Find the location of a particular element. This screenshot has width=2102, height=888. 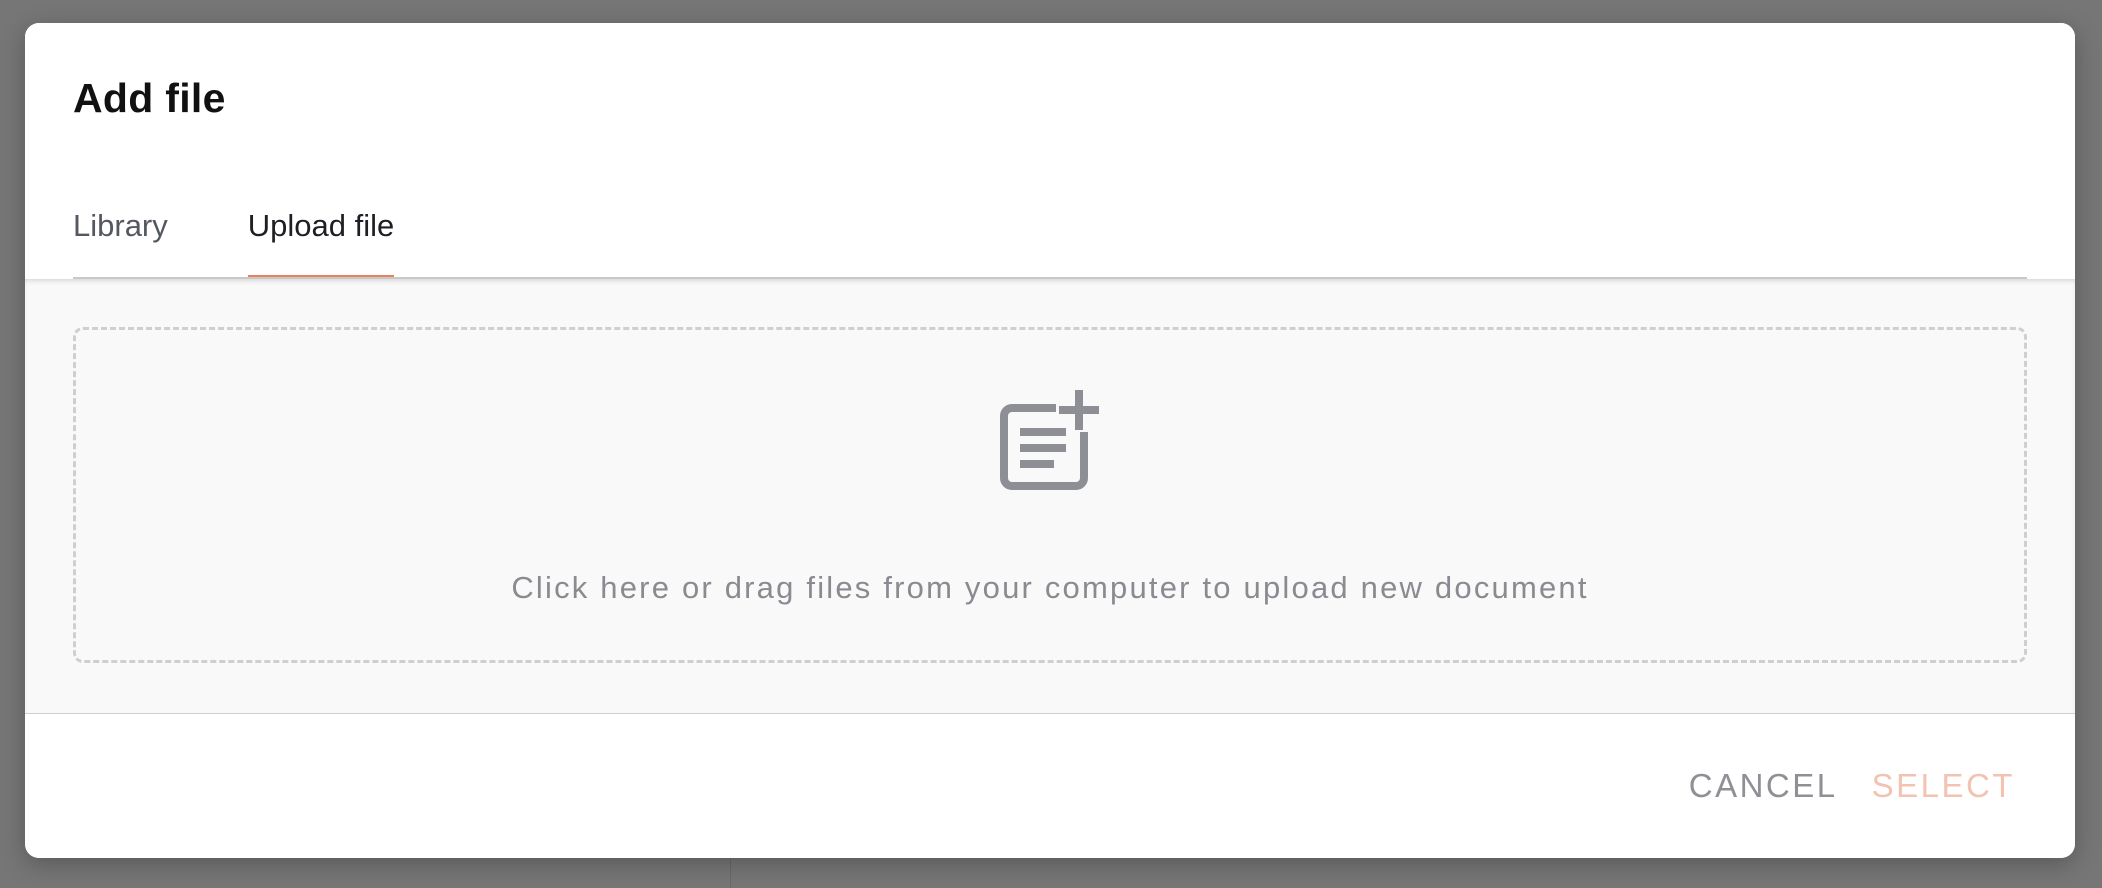

note-add-icon is located at coordinates (1051, 439).